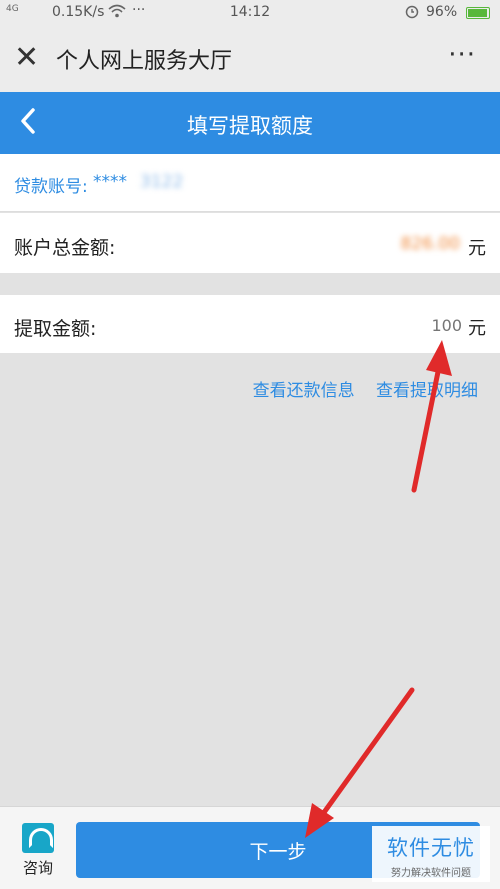 The image size is (500, 889). I want to click on total-amount-unit: 元, so click(477, 248).